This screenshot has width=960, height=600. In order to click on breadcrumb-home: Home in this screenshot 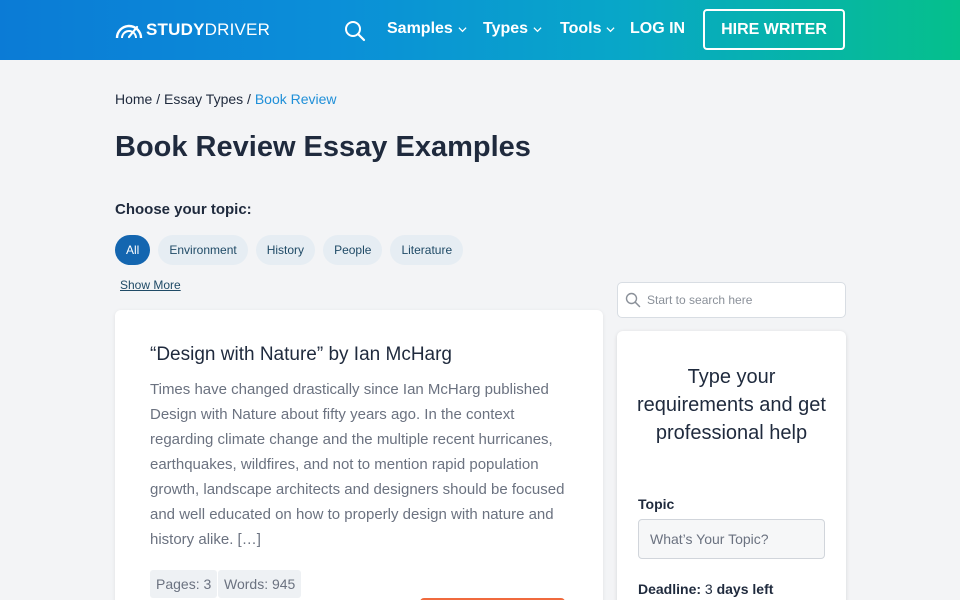, I will do `click(133, 99)`.